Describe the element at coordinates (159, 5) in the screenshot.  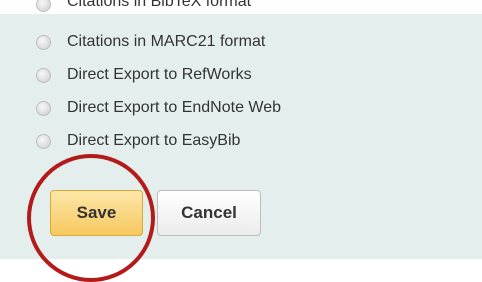
I see `export-option-label: Citations in BibTeX format` at that location.